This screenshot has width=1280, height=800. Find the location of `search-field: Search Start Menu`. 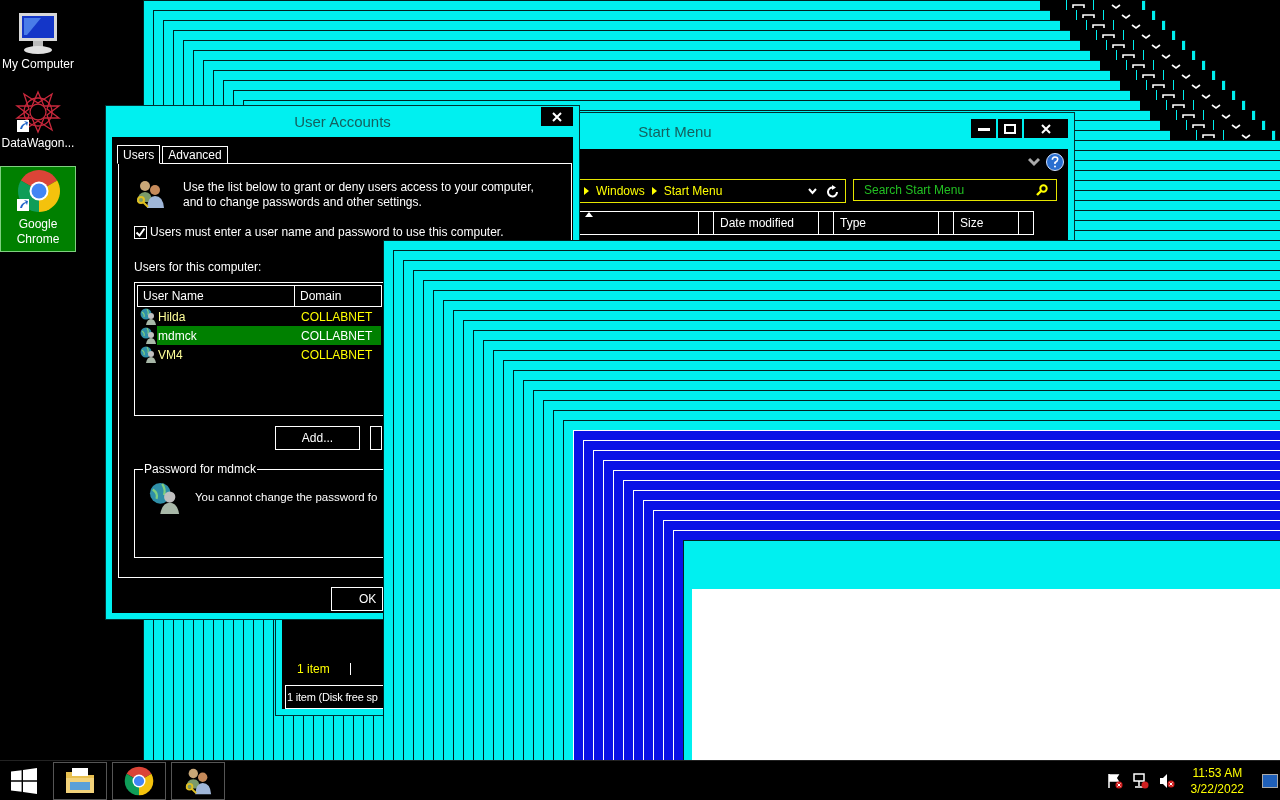

search-field: Search Start Menu is located at coordinates (955, 190).